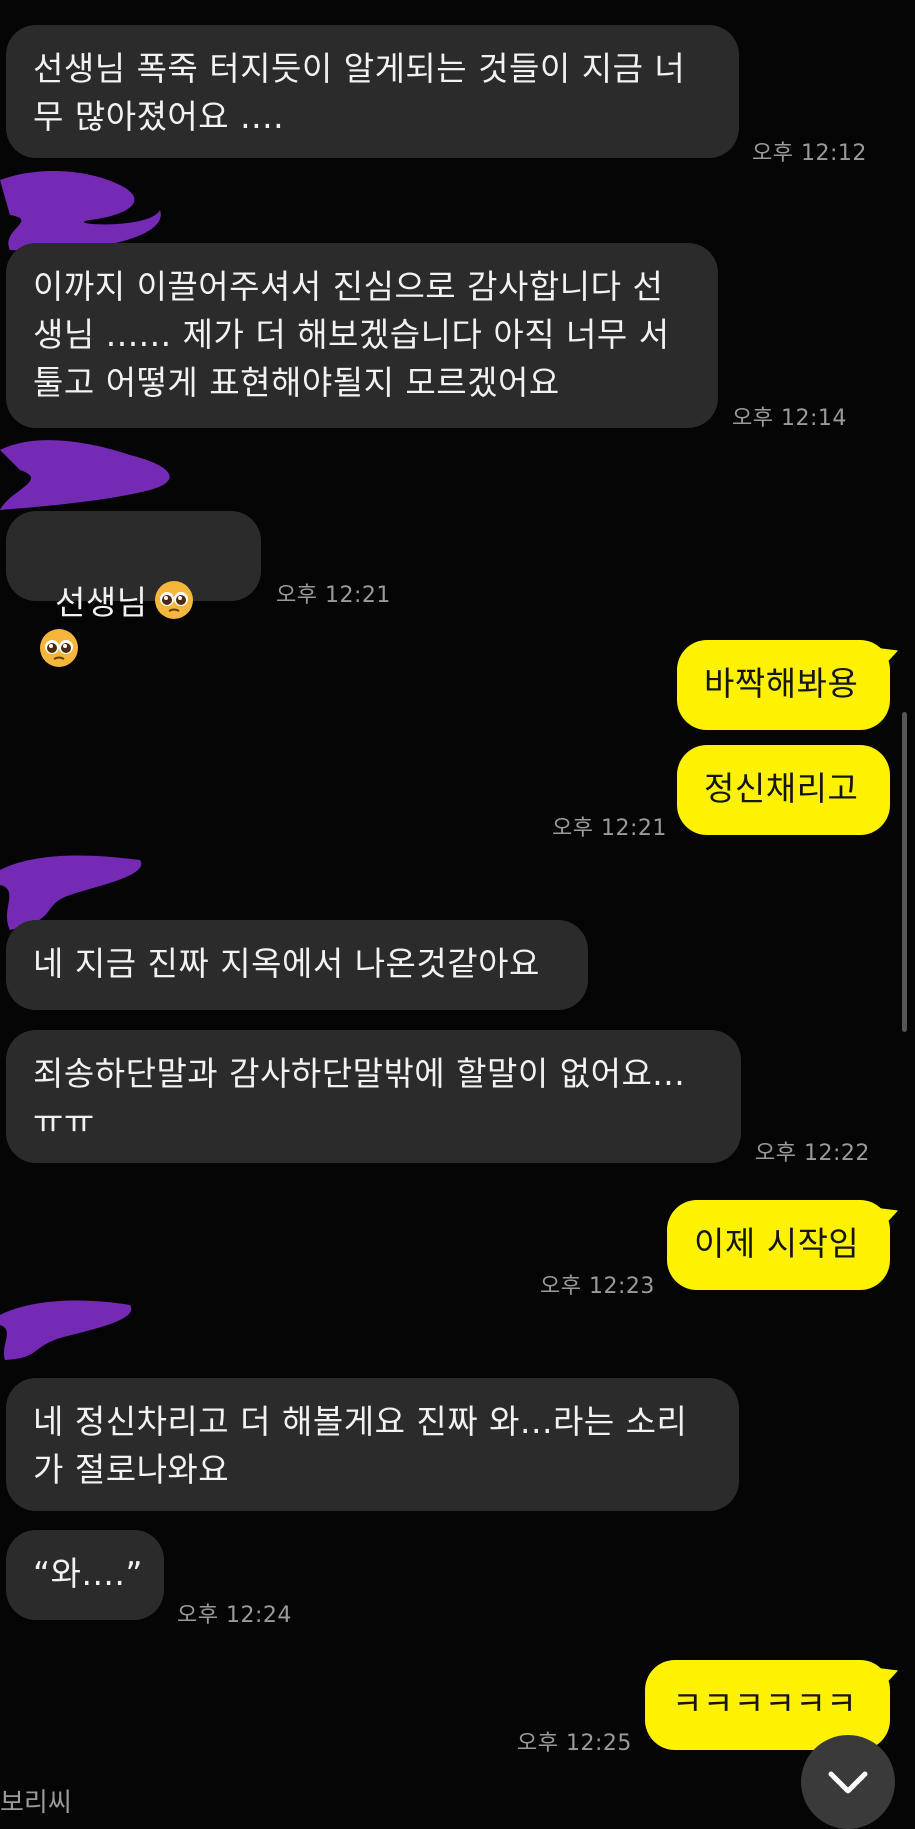 Image resolution: width=915 pixels, height=1829 pixels. What do you see at coordinates (789, 418) in the screenshot?
I see `message-timestamp: 오후 12:14` at bounding box center [789, 418].